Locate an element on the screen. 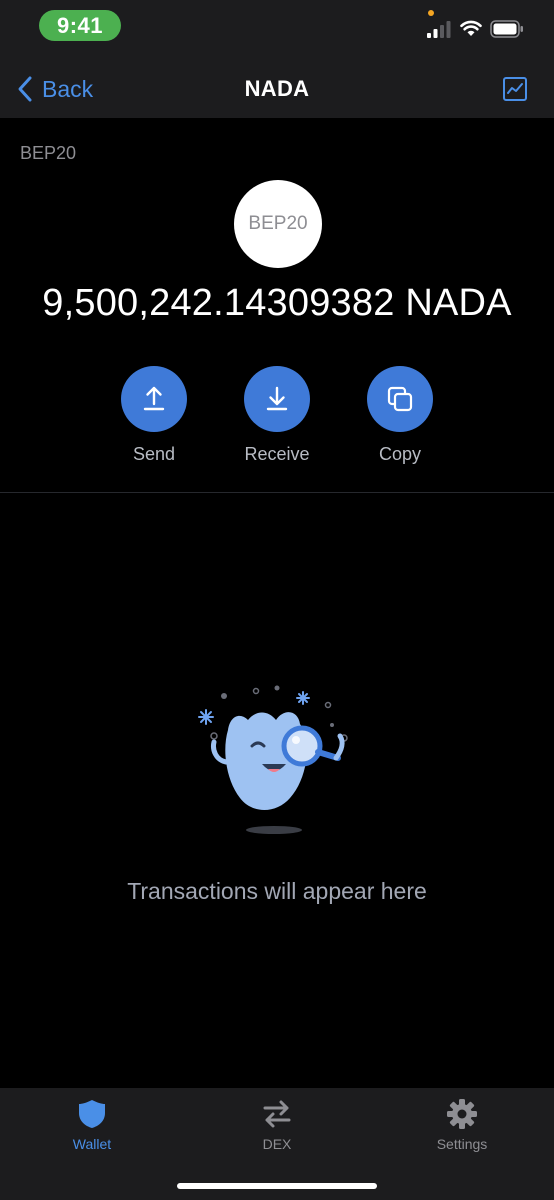 The image size is (554, 1200). token-logo: BEP20 is located at coordinates (278, 224).